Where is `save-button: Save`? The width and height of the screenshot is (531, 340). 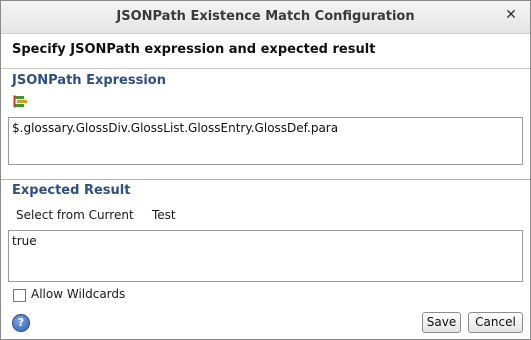
save-button: Save is located at coordinates (441, 322).